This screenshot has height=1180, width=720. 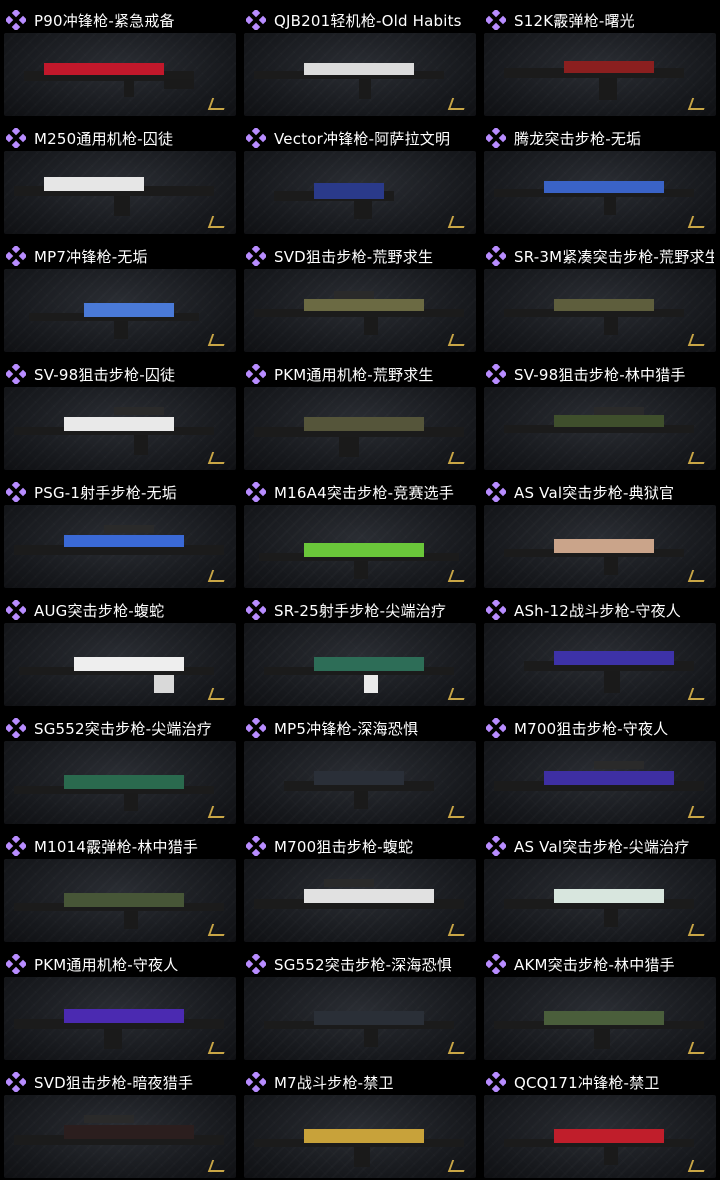 I want to click on skin-card: QJB201轻机枪-Old Habits, so click(x=360, y=59).